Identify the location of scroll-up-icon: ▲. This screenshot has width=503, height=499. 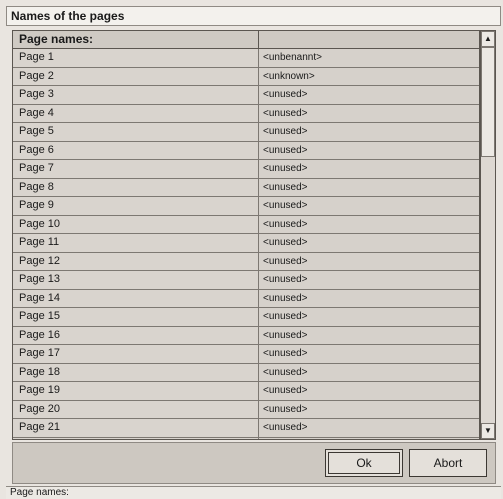
(488, 39).